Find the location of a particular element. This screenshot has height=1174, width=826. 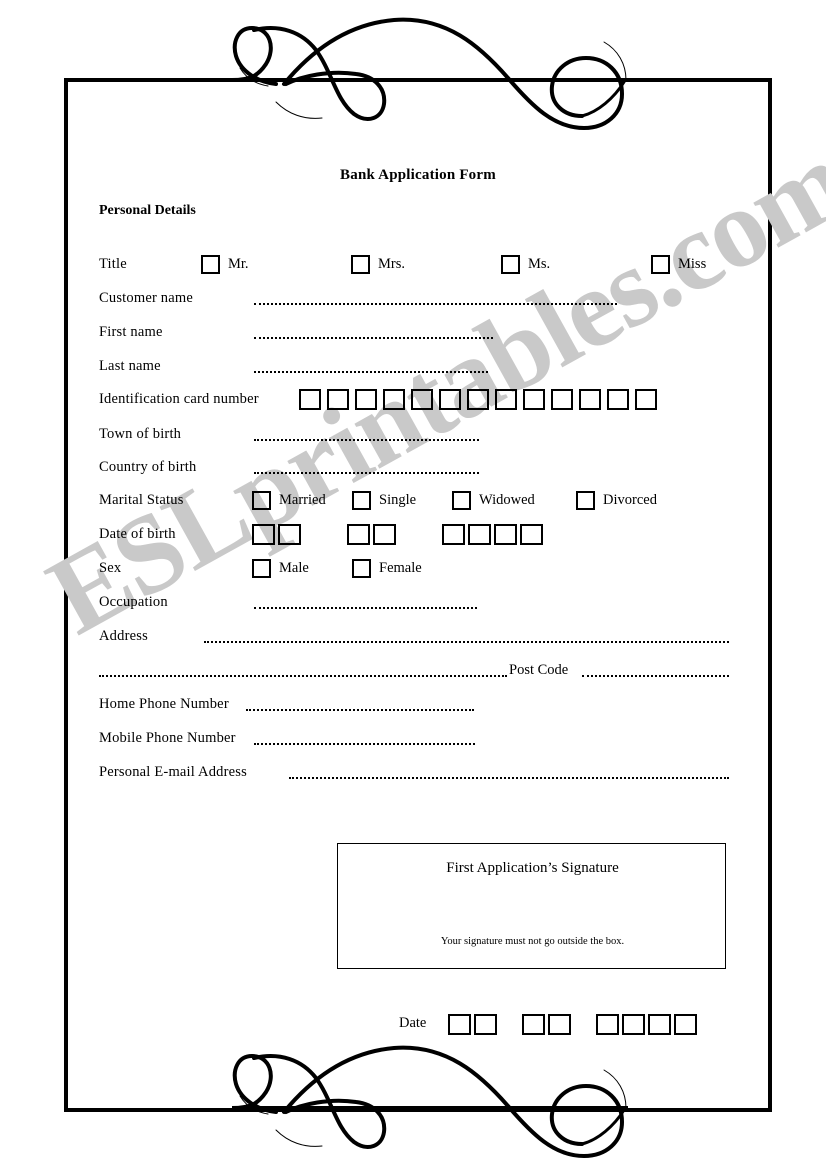

label-last-name: Last name is located at coordinates (130, 366).